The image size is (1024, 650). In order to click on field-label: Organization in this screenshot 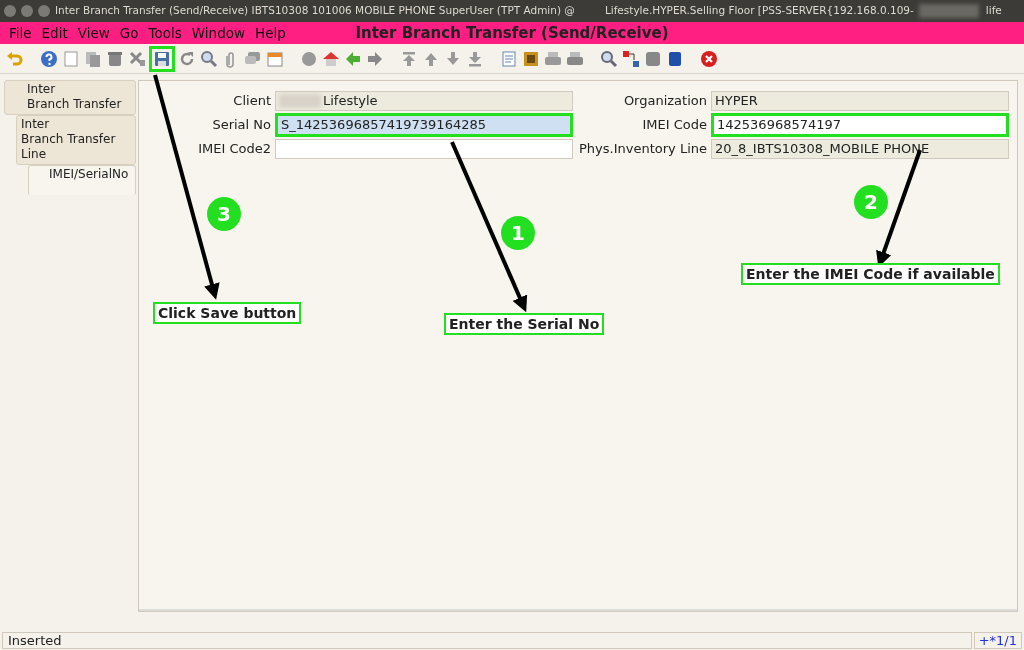, I will do `click(664, 101)`.